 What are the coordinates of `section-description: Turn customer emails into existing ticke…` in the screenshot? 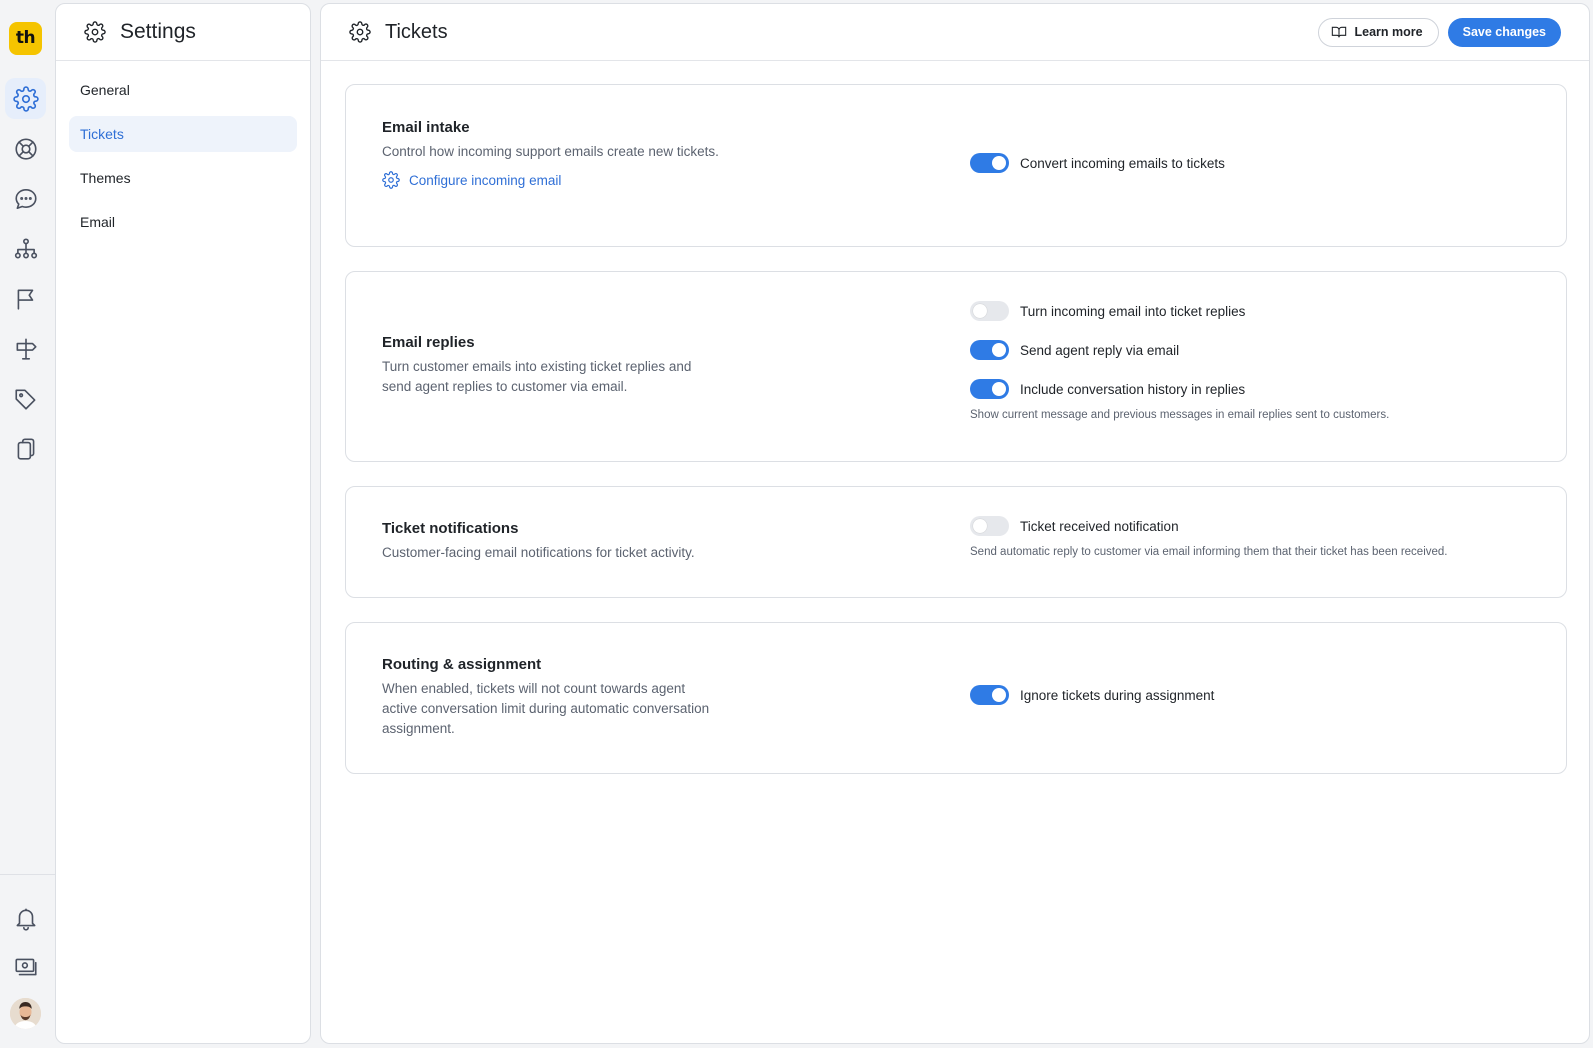 It's located at (537, 376).